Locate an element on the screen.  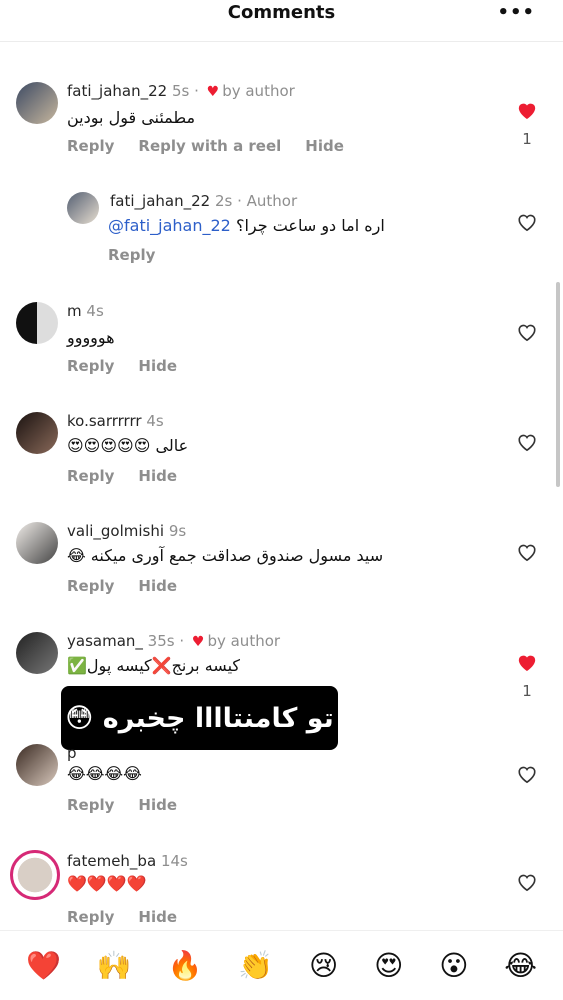
comment-item: m 4s هووووو Reply Hide is located at coordinates (281, 337).